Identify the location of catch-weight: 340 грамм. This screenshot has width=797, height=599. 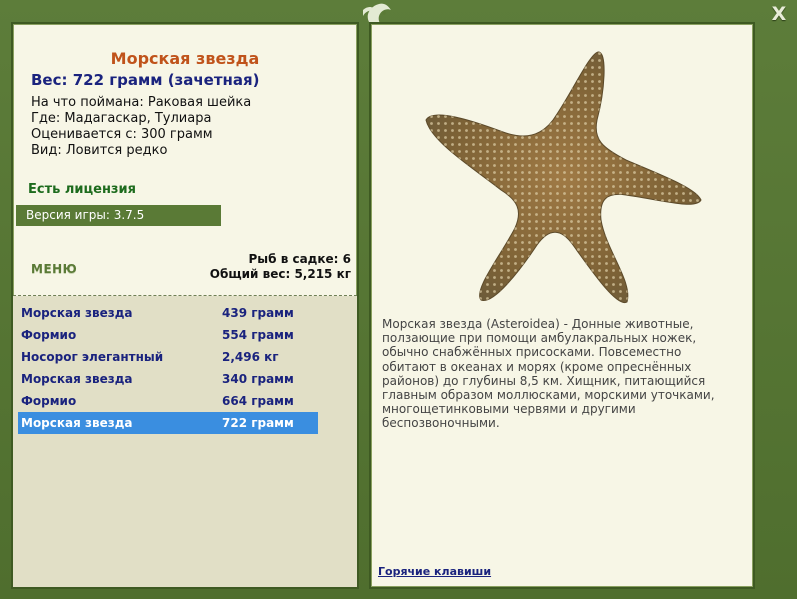
(258, 379).